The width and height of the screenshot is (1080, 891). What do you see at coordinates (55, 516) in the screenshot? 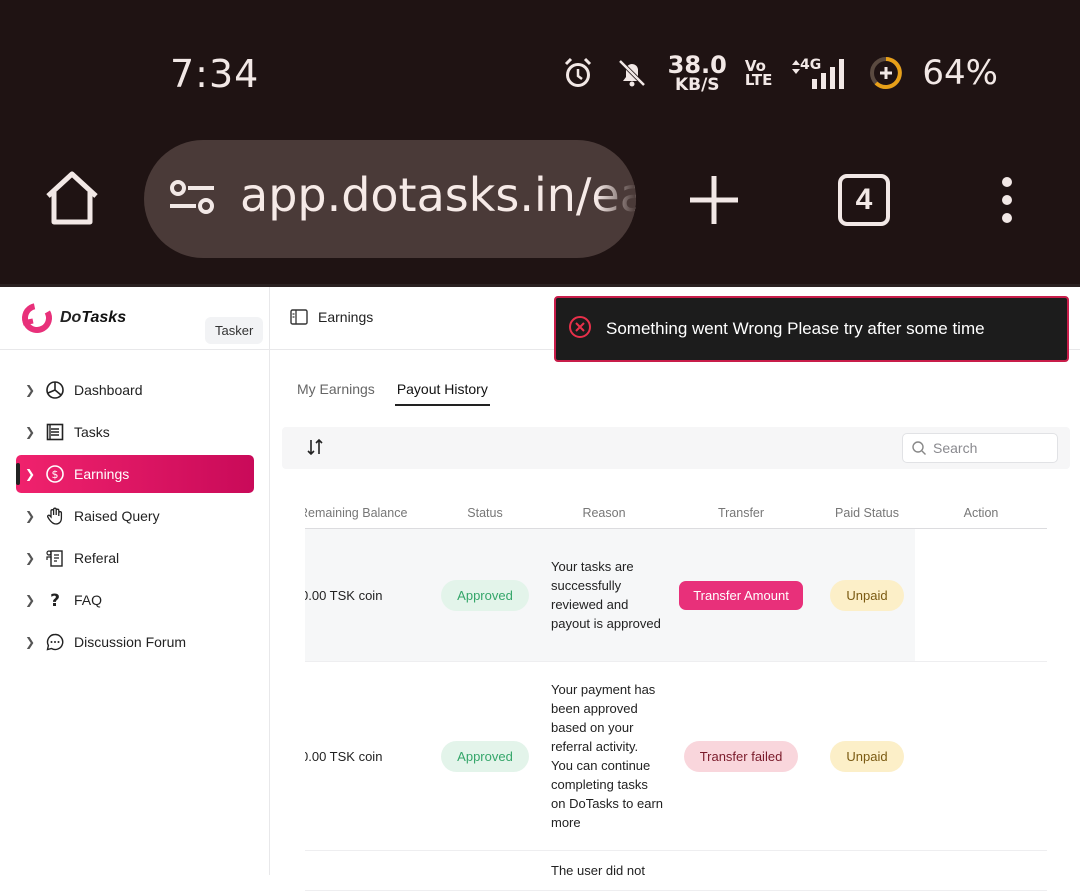
I see `hand-icon` at bounding box center [55, 516].